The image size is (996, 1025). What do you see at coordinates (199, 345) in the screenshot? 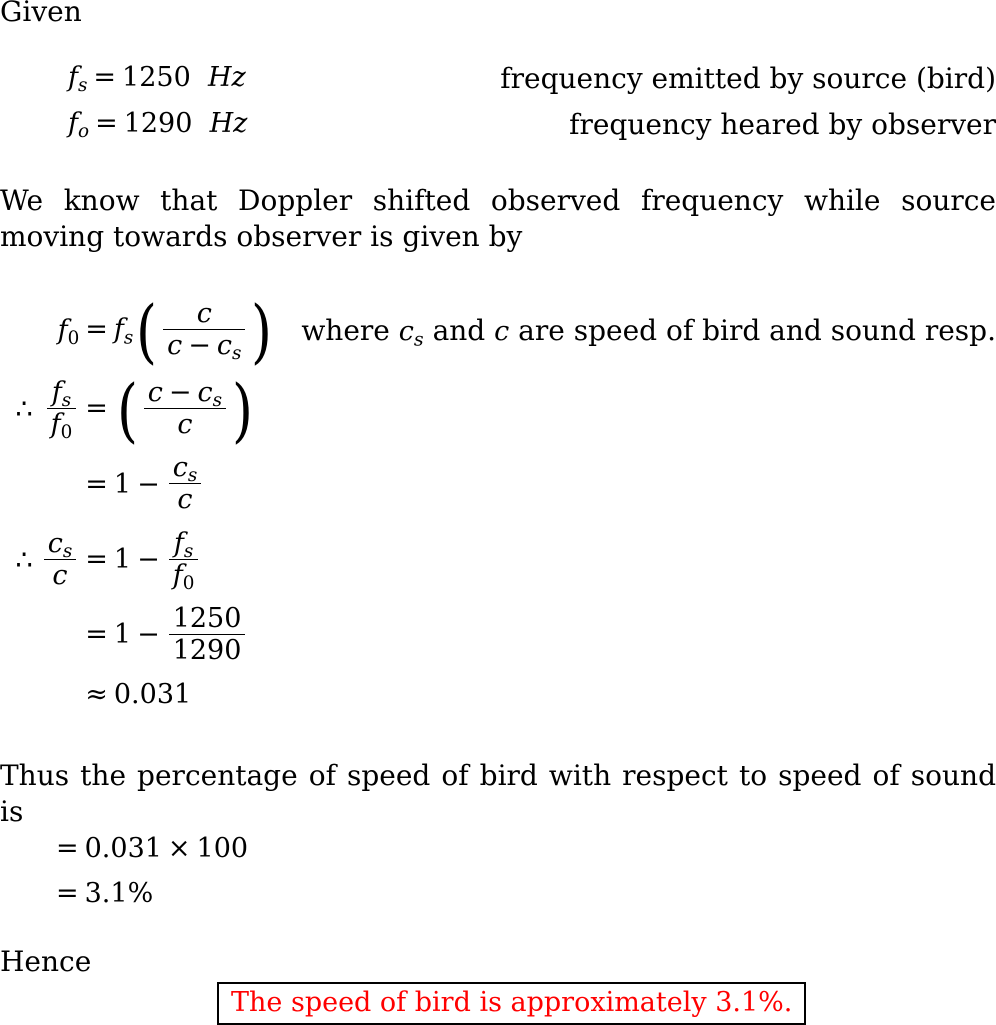
I see `step1-den-minus: −` at bounding box center [199, 345].